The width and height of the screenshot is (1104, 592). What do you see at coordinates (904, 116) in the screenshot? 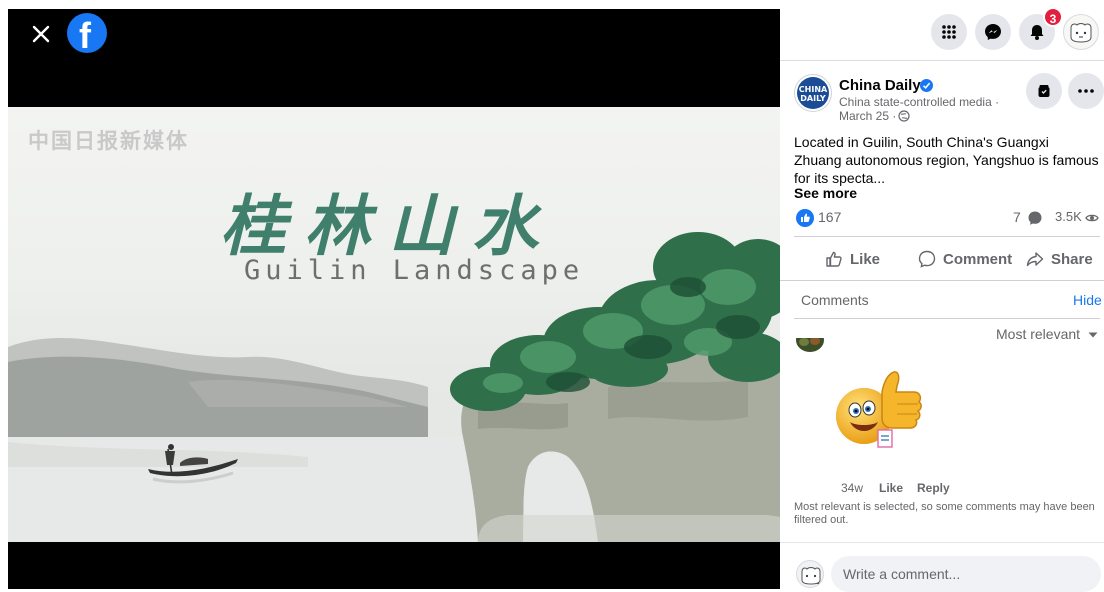
I see `globe-icon` at bounding box center [904, 116].